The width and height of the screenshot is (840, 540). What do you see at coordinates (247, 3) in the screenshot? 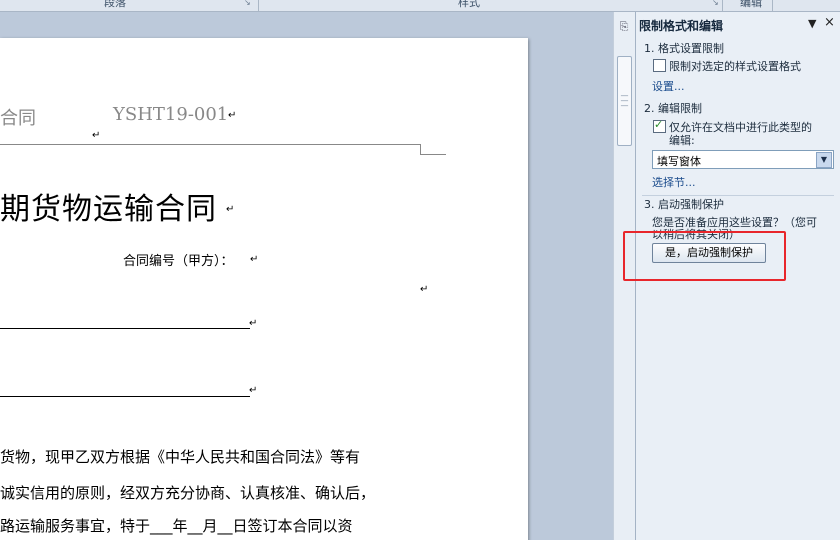
I see `paragraph-dialog-launcher-icon: ↘` at bounding box center [247, 3].